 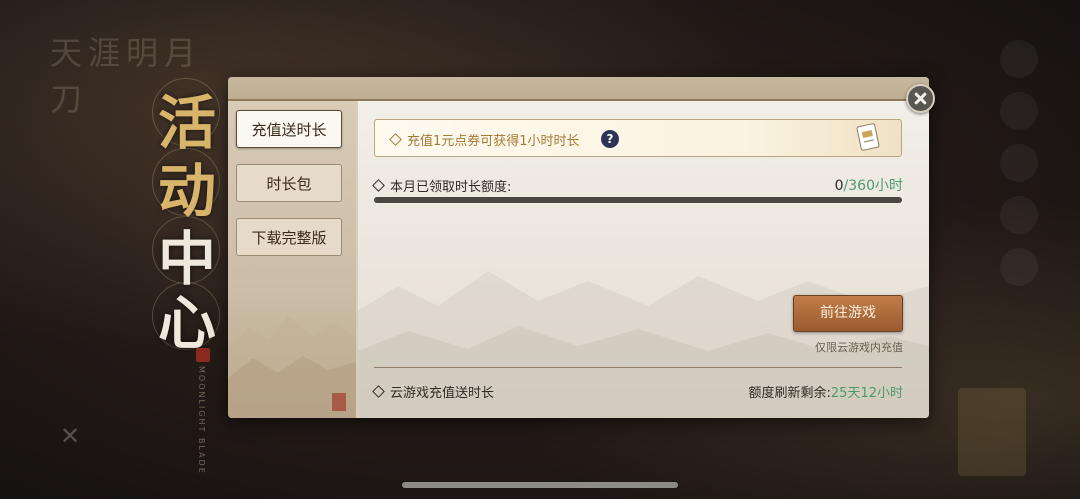 I want to click on home-indicator-bar, so click(x=540, y=485).